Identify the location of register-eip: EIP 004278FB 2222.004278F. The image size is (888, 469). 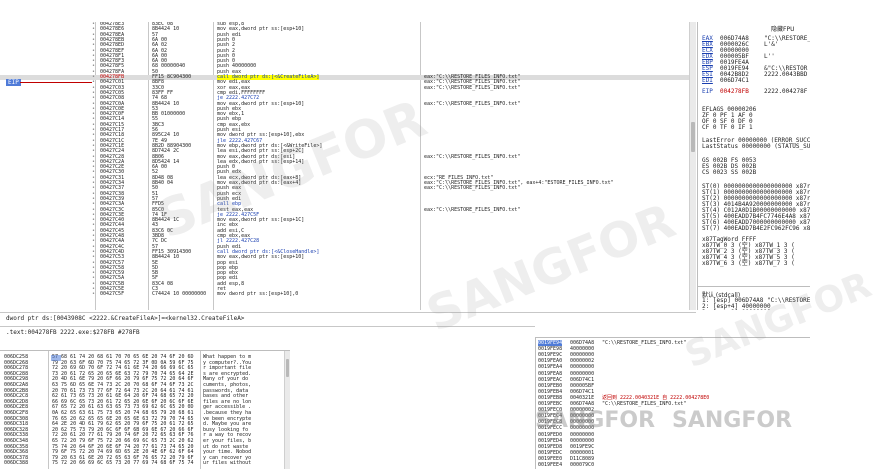
(755, 91).